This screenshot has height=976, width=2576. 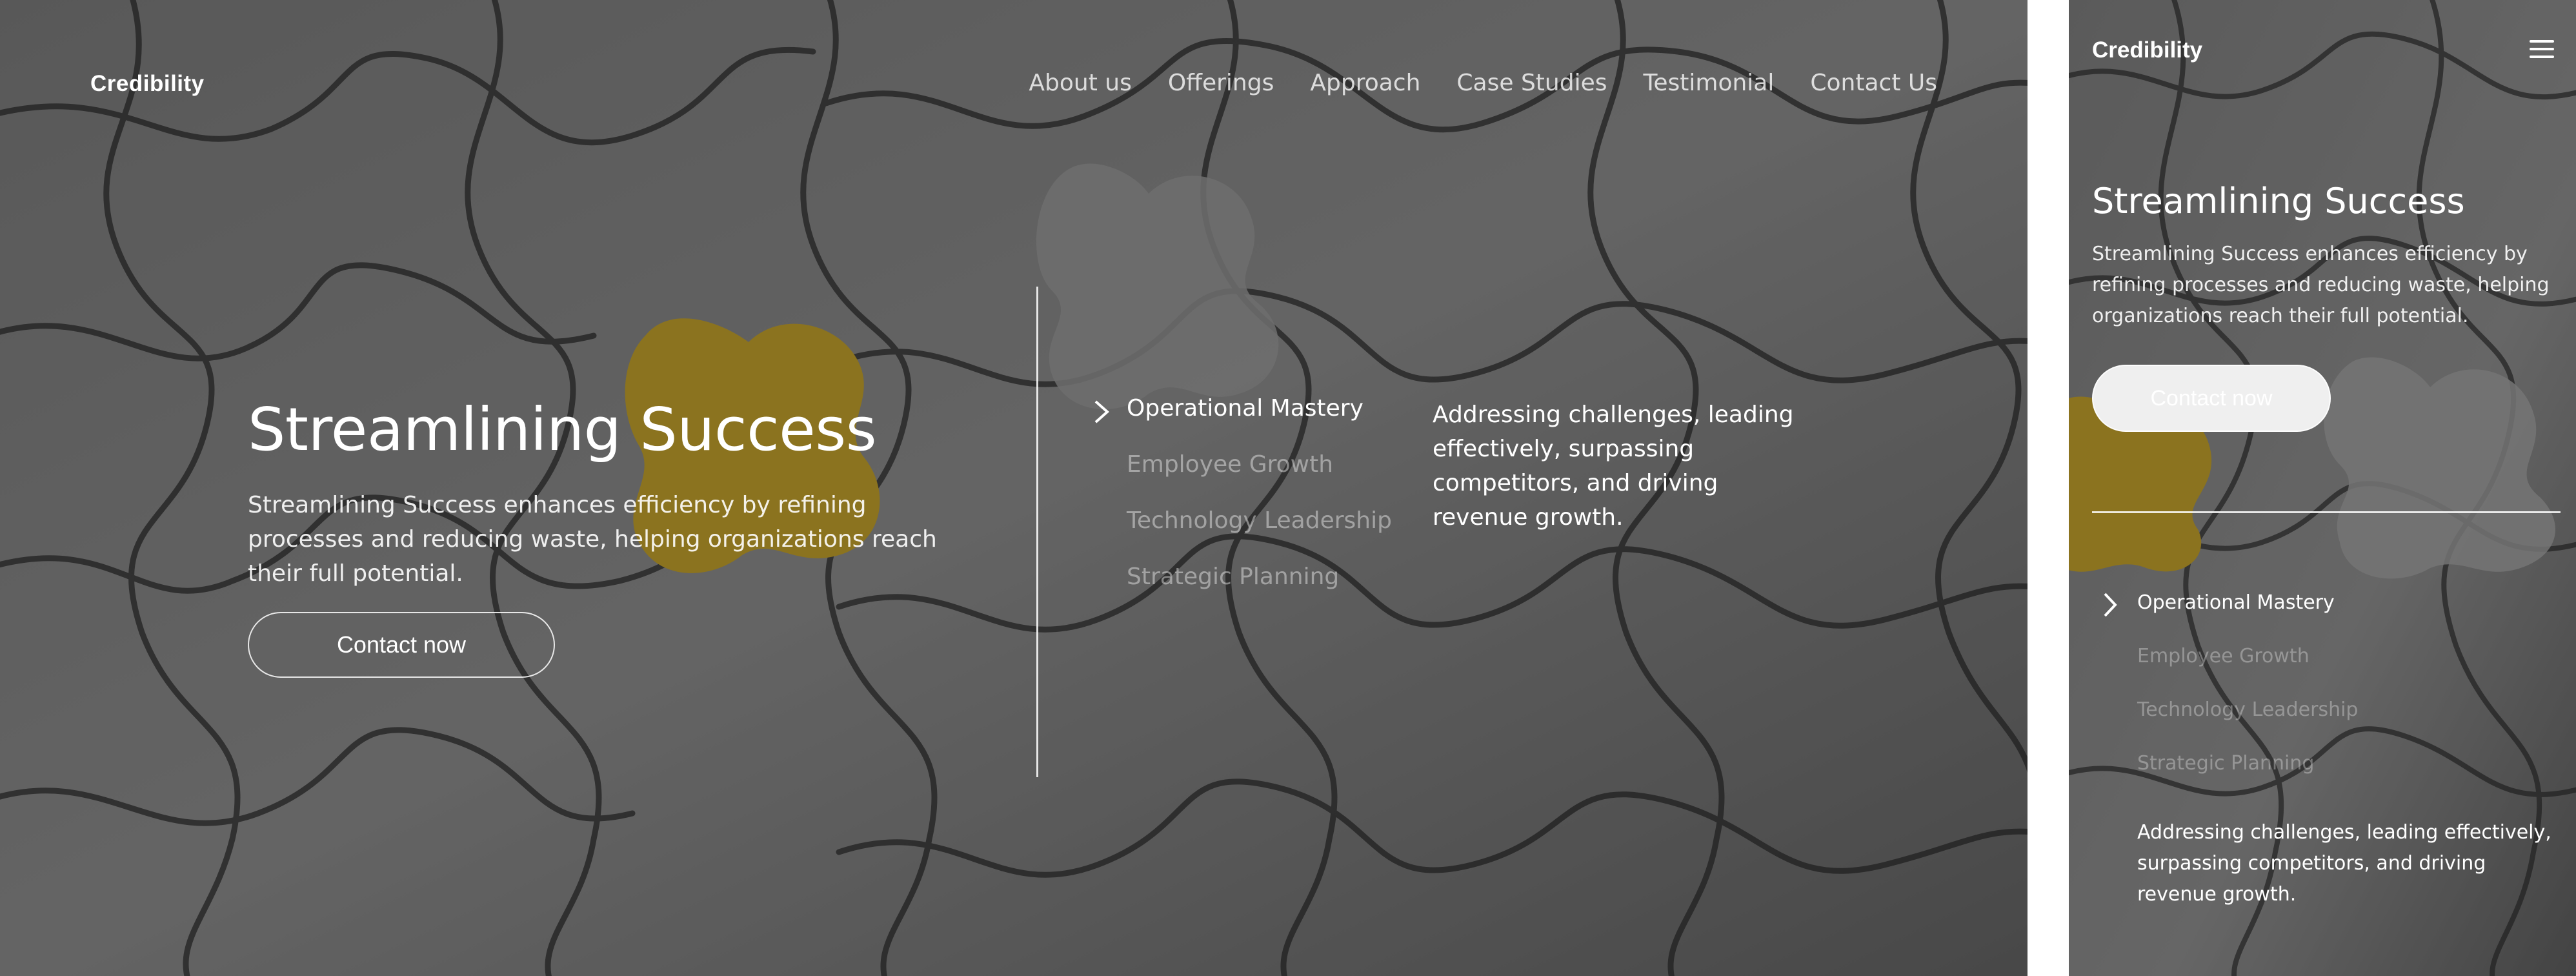 I want to click on nav-link-contact: Contact Us, so click(x=1873, y=83).